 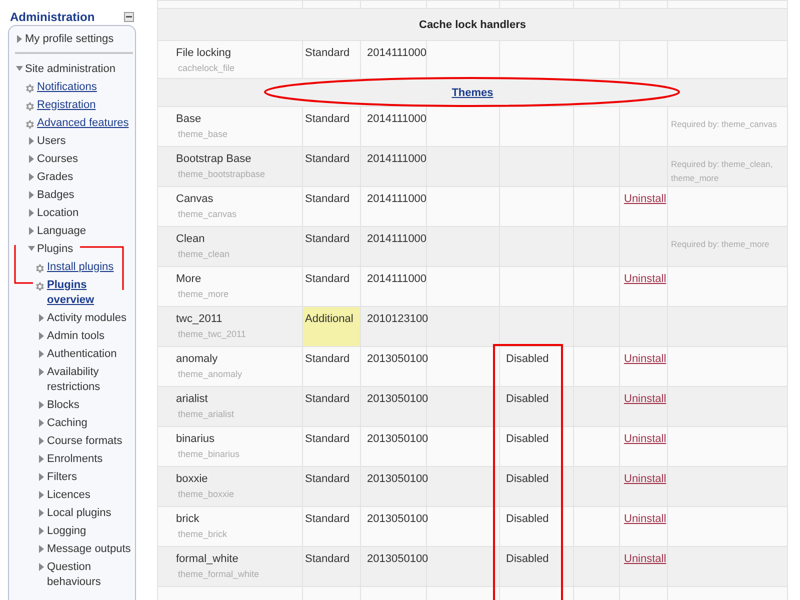 What do you see at coordinates (473, 92) in the screenshot?
I see `section-link: Themes` at bounding box center [473, 92].